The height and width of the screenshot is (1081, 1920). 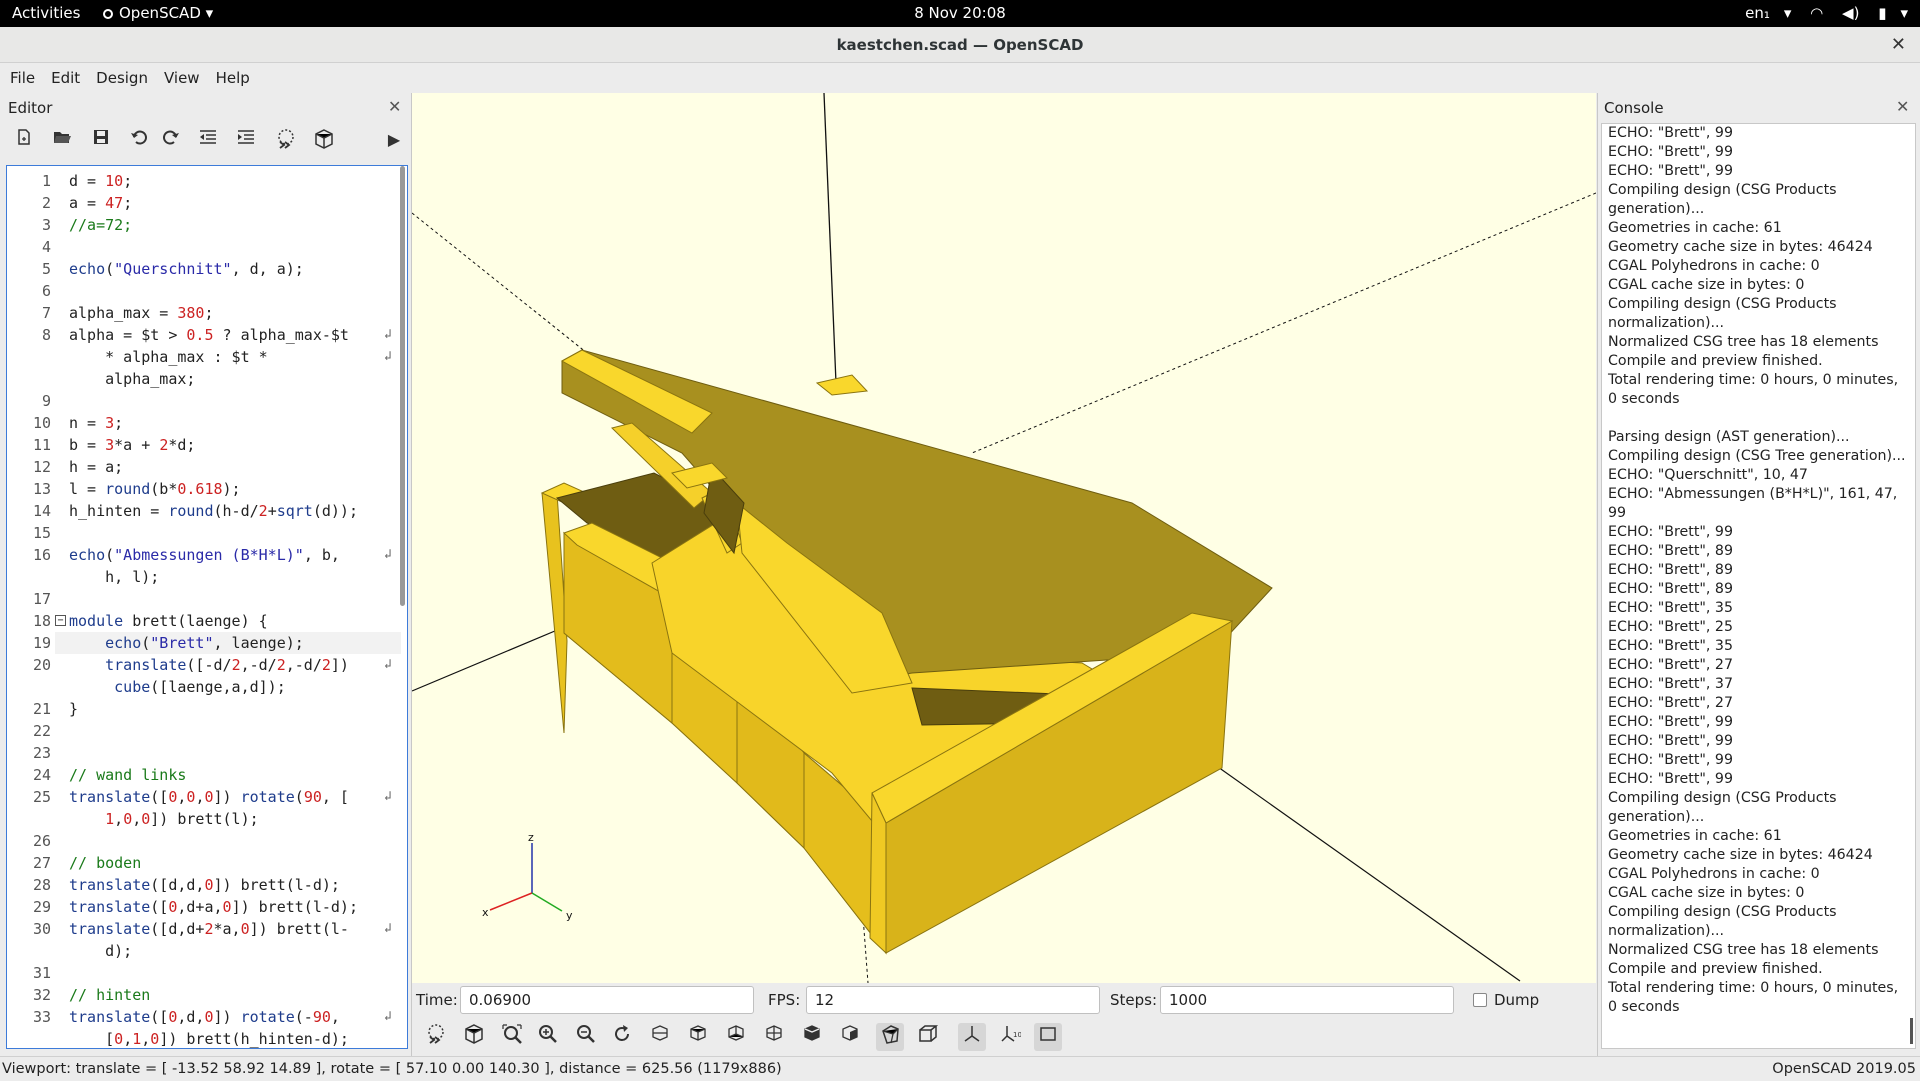 What do you see at coordinates (122, 78) in the screenshot?
I see `menu-design: Design` at bounding box center [122, 78].